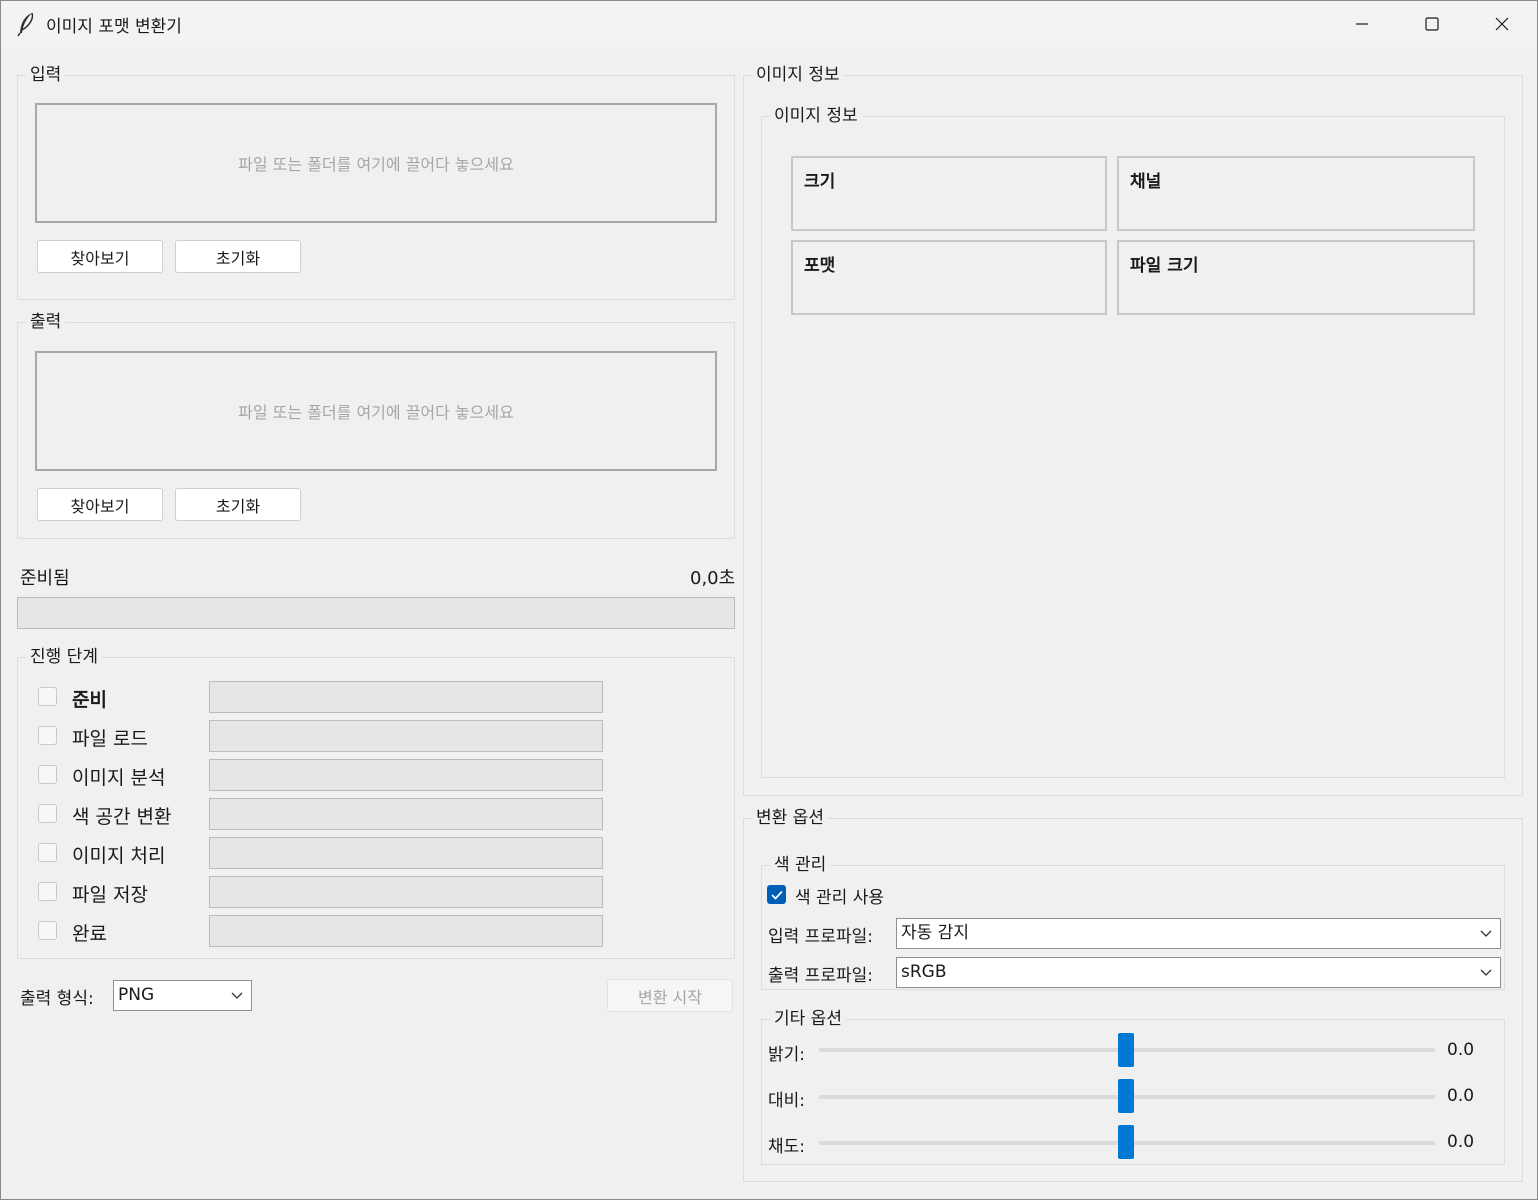 This screenshot has height=1200, width=1538. I want to click on step-label: 완료, so click(89, 934).